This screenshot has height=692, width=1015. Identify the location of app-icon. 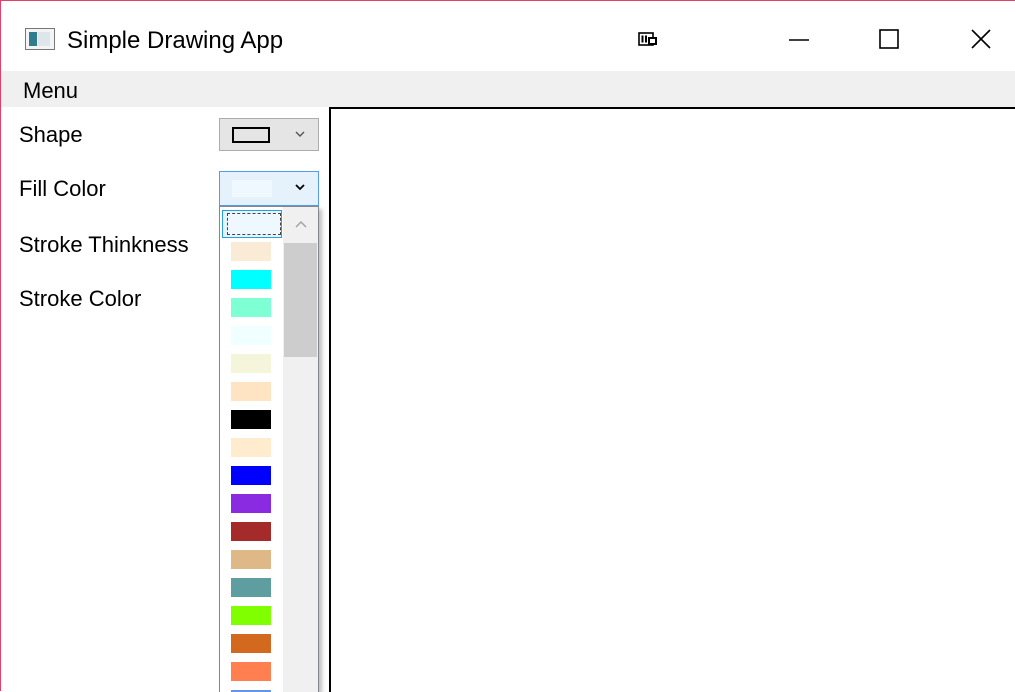
(40, 39).